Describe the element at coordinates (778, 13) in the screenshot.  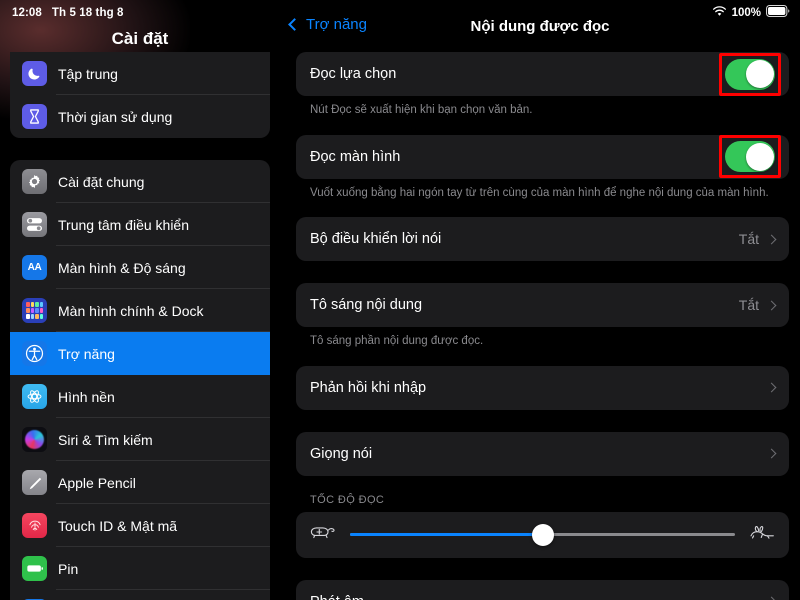
I see `battery-full-icon` at that location.